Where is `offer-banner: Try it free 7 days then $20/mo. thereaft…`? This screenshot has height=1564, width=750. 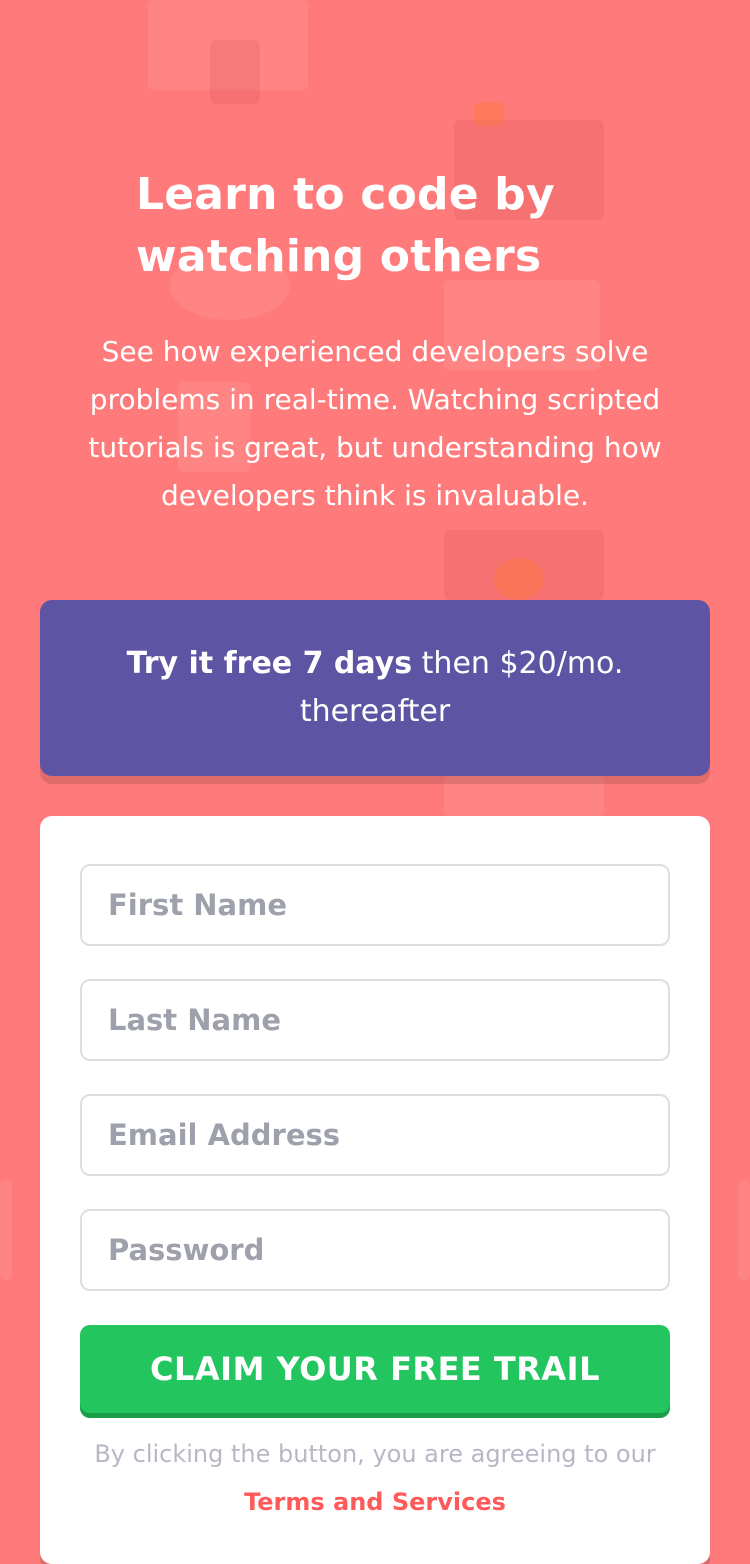 offer-banner: Try it free 7 days then $20/mo. thereaft… is located at coordinates (375, 688).